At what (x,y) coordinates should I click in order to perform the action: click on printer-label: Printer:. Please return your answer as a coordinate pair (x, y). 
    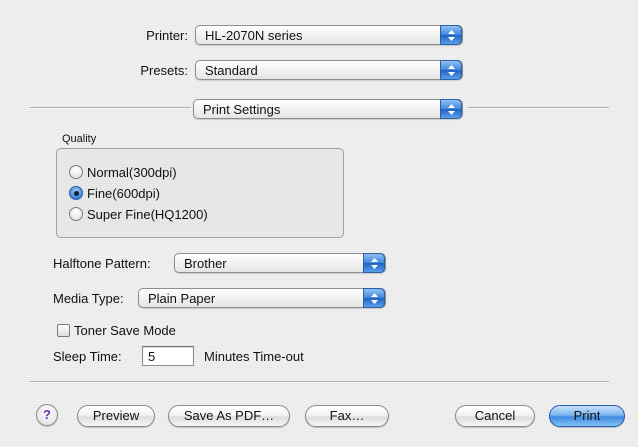
    Looking at the image, I should click on (167, 35).